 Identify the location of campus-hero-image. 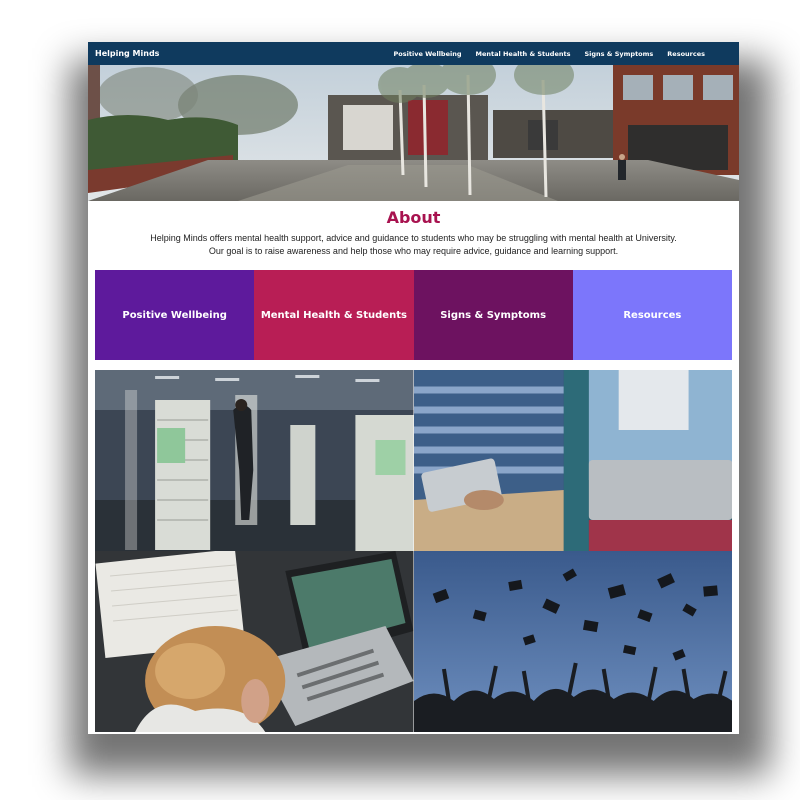
(413, 133).